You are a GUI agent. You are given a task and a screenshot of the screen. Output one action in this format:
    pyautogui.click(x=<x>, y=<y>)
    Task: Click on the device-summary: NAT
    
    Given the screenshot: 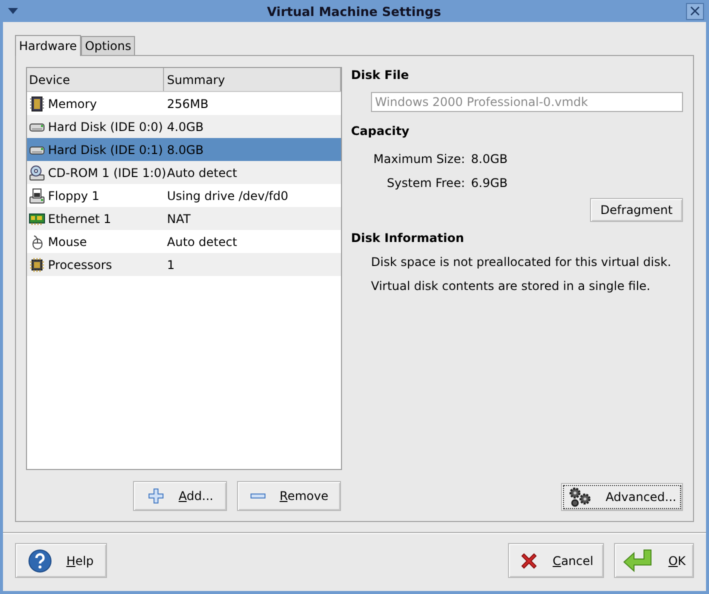 What is the action you would take?
    pyautogui.click(x=179, y=219)
    